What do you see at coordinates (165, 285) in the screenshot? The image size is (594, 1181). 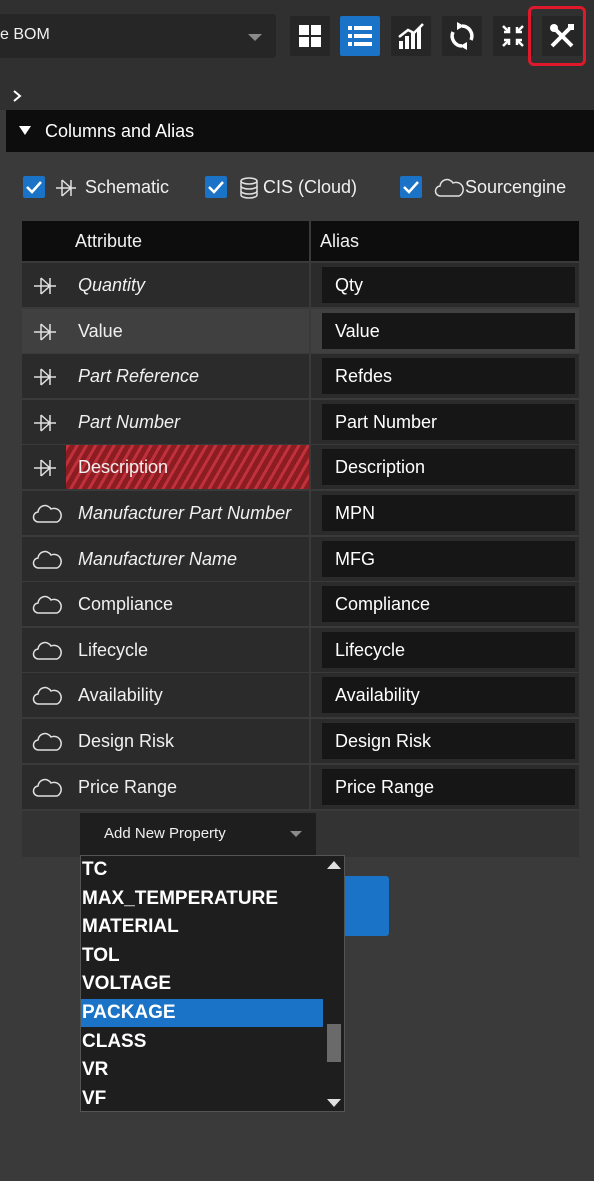 I see `attribute-cell: Quantity` at bounding box center [165, 285].